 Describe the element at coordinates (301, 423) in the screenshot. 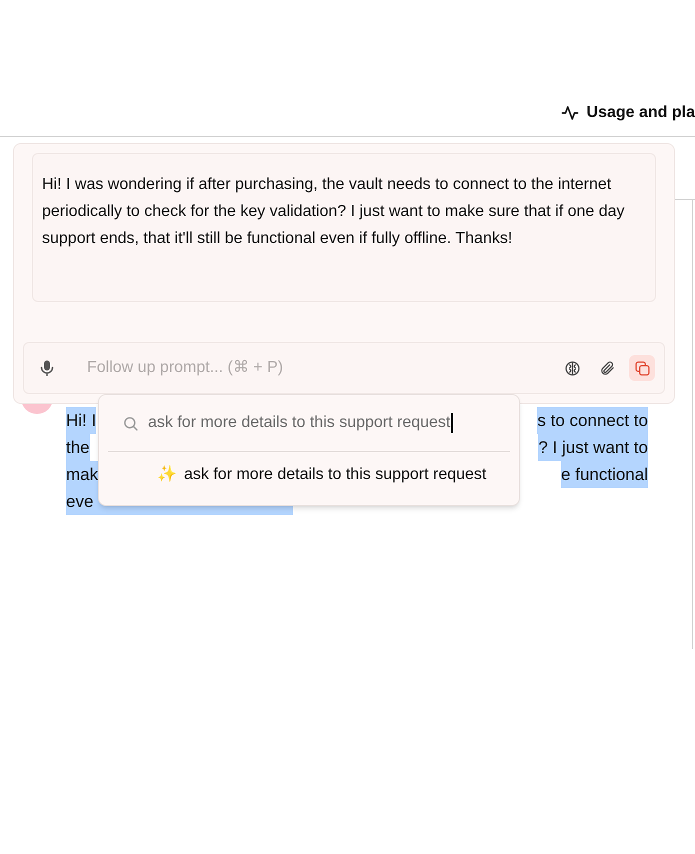

I see `command-search-text: ask for more details to this support request` at that location.